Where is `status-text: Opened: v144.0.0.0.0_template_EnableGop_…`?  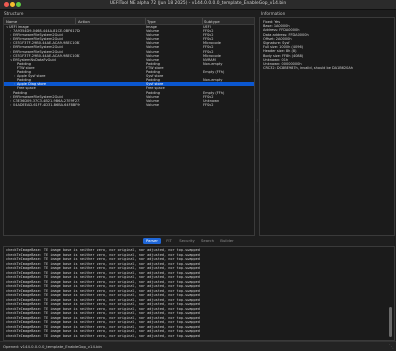
status-text: Opened: v144.0.0.0.0_template_EnableGop_… is located at coordinates (52, 346).